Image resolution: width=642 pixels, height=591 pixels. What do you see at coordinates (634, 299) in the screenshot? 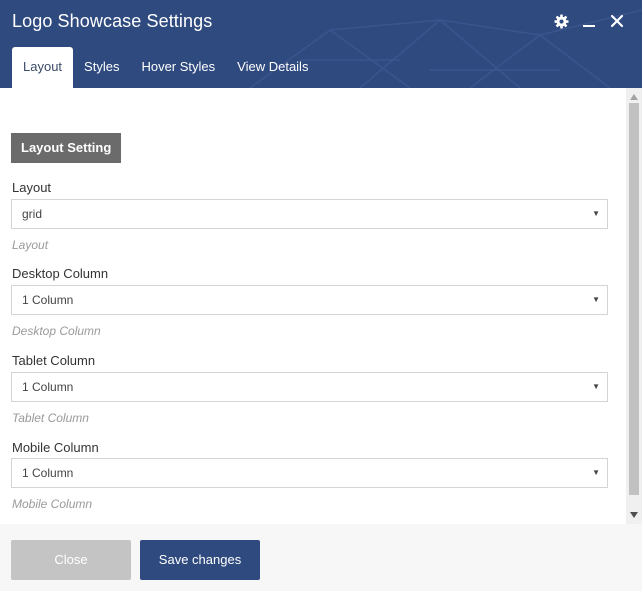
I see `scrollbar-thumb` at bounding box center [634, 299].